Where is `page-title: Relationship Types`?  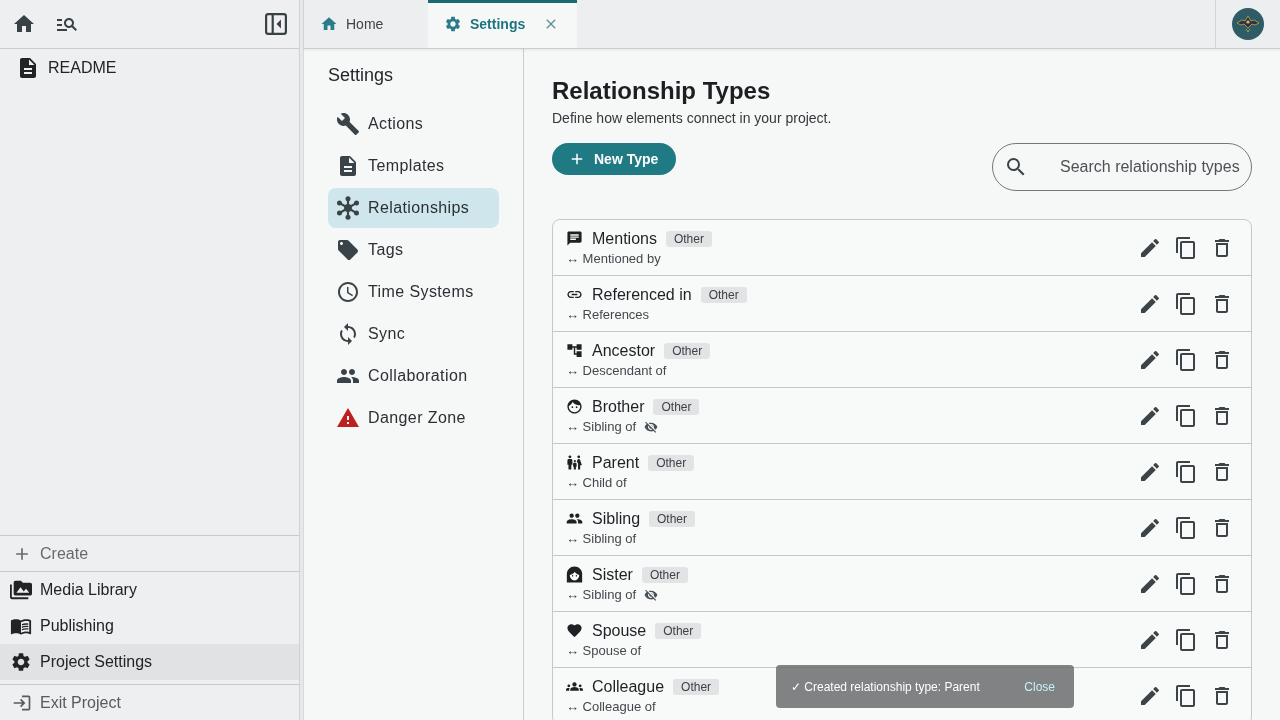
page-title: Relationship Types is located at coordinates (661, 91).